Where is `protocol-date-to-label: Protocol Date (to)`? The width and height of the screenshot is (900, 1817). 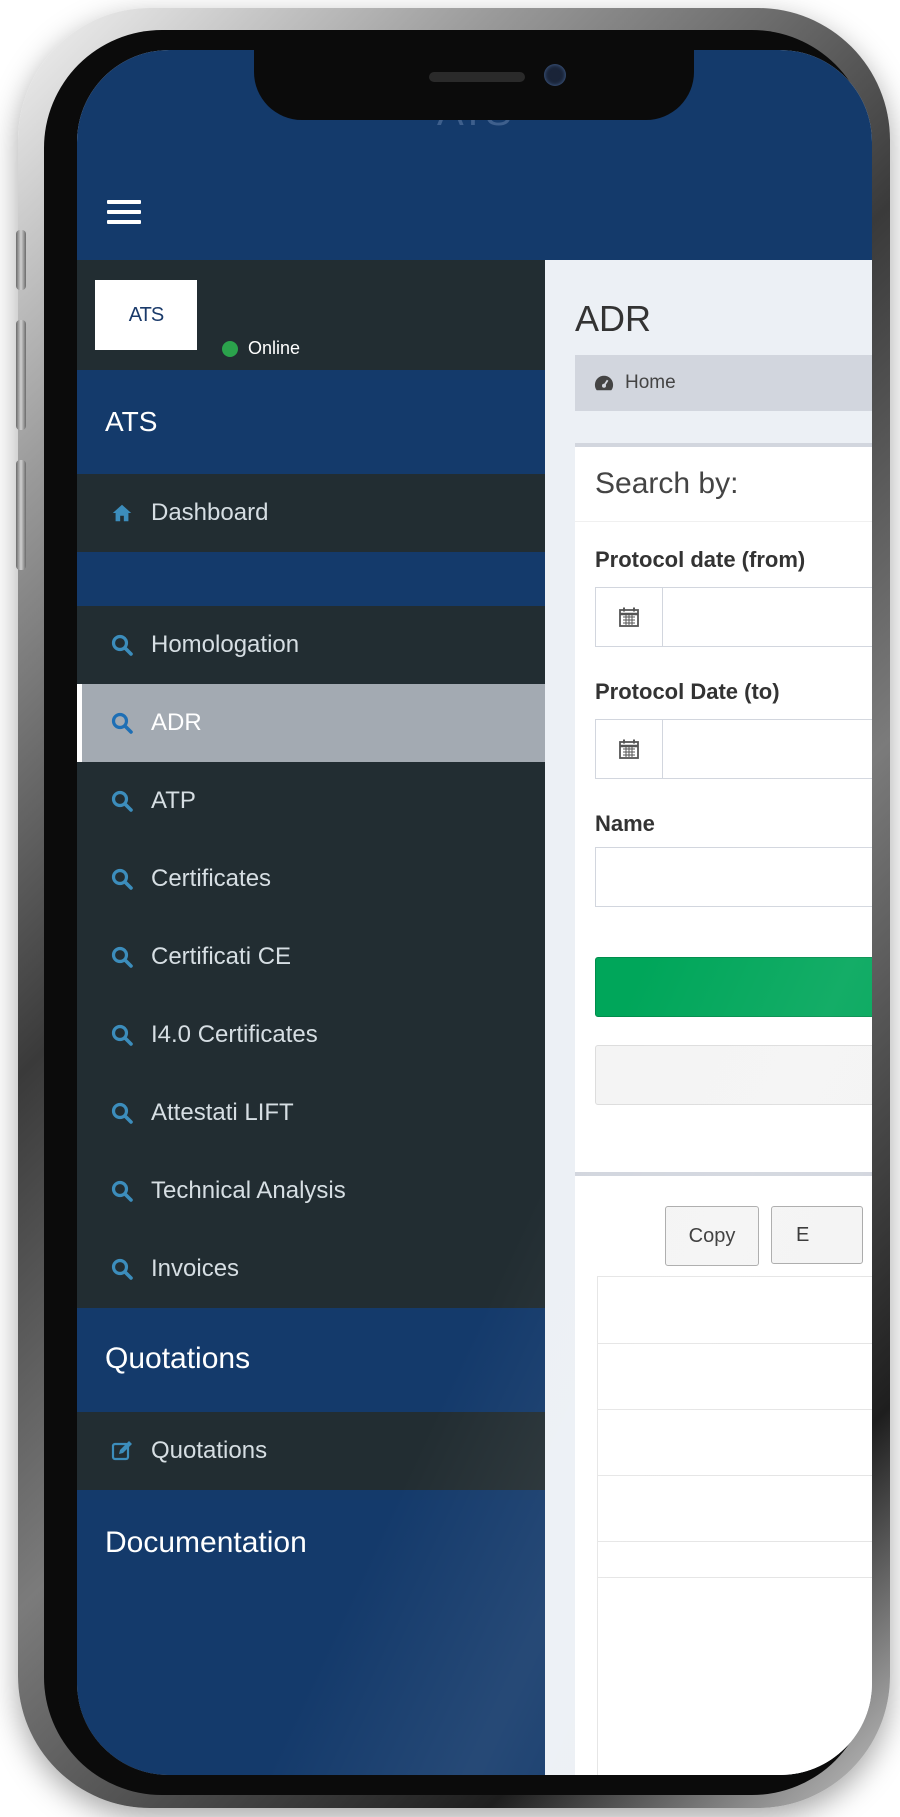 protocol-date-to-label: Protocol Date (to) is located at coordinates (687, 691).